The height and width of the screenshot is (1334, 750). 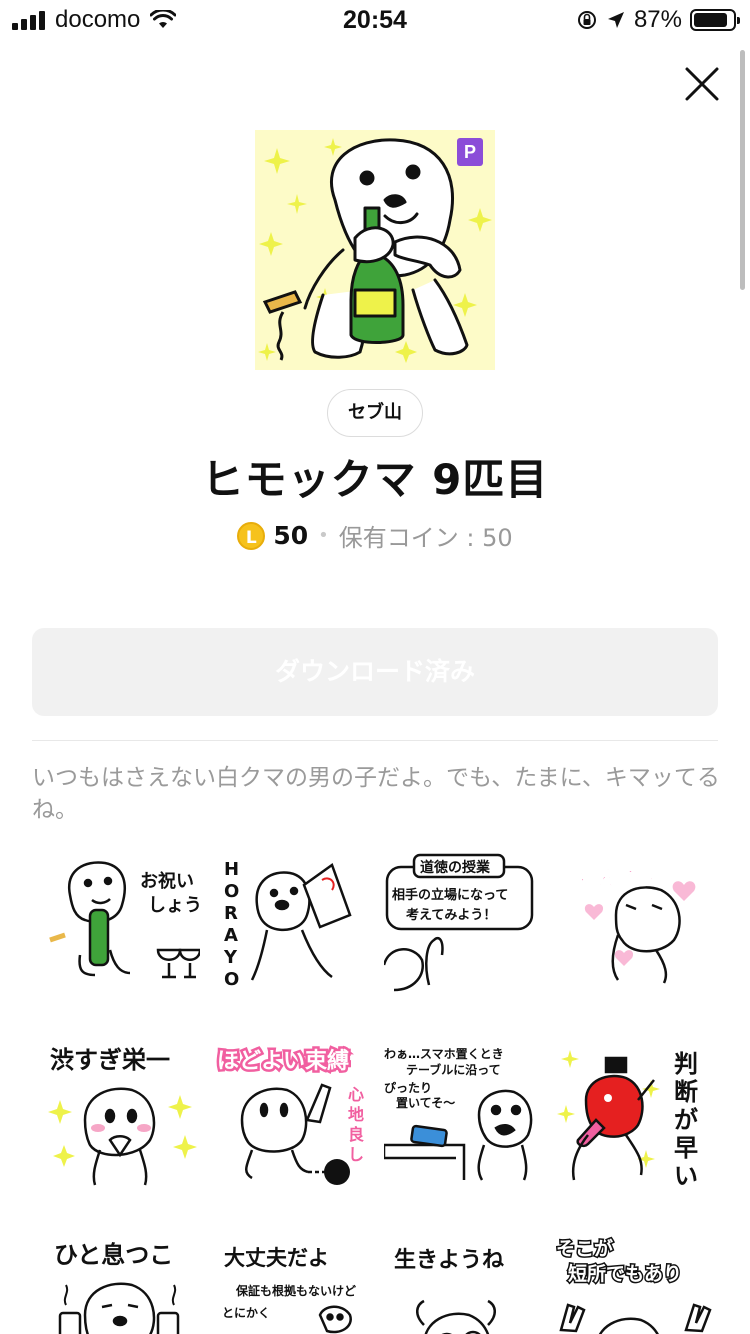 I want to click on sticker-main-image: P, so click(x=375, y=250).